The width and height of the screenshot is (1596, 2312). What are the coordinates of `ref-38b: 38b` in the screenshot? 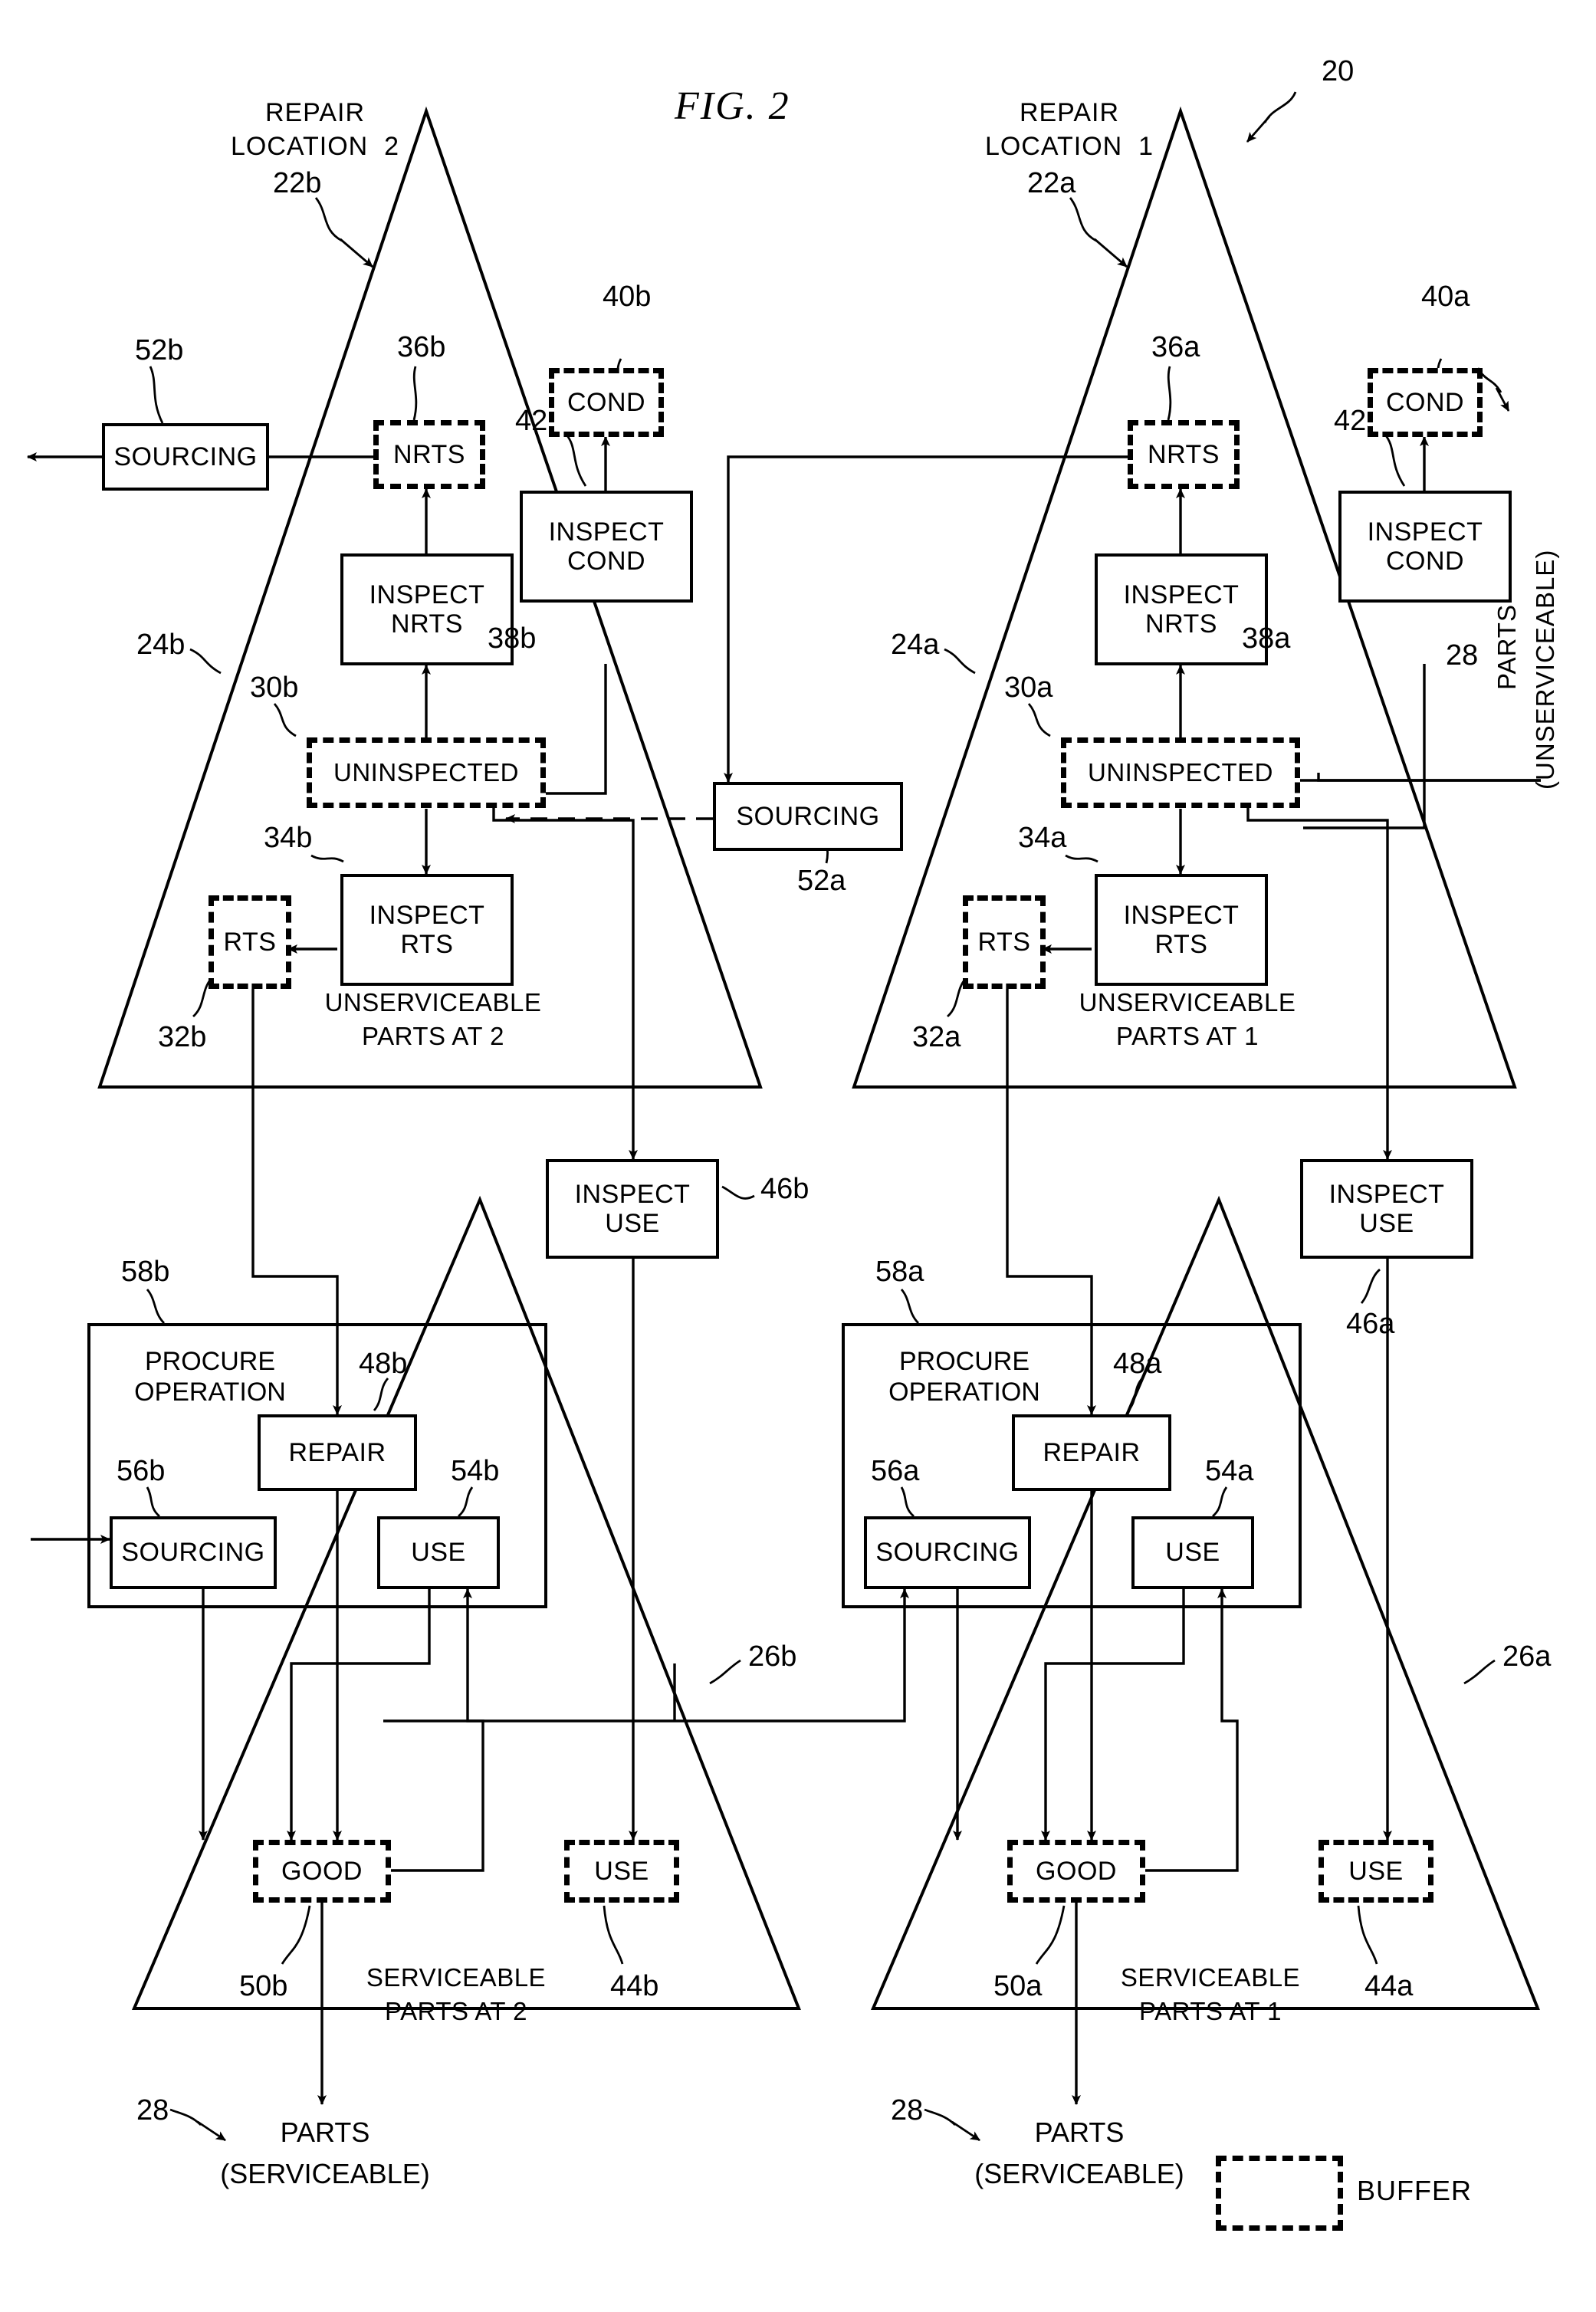 It's located at (512, 638).